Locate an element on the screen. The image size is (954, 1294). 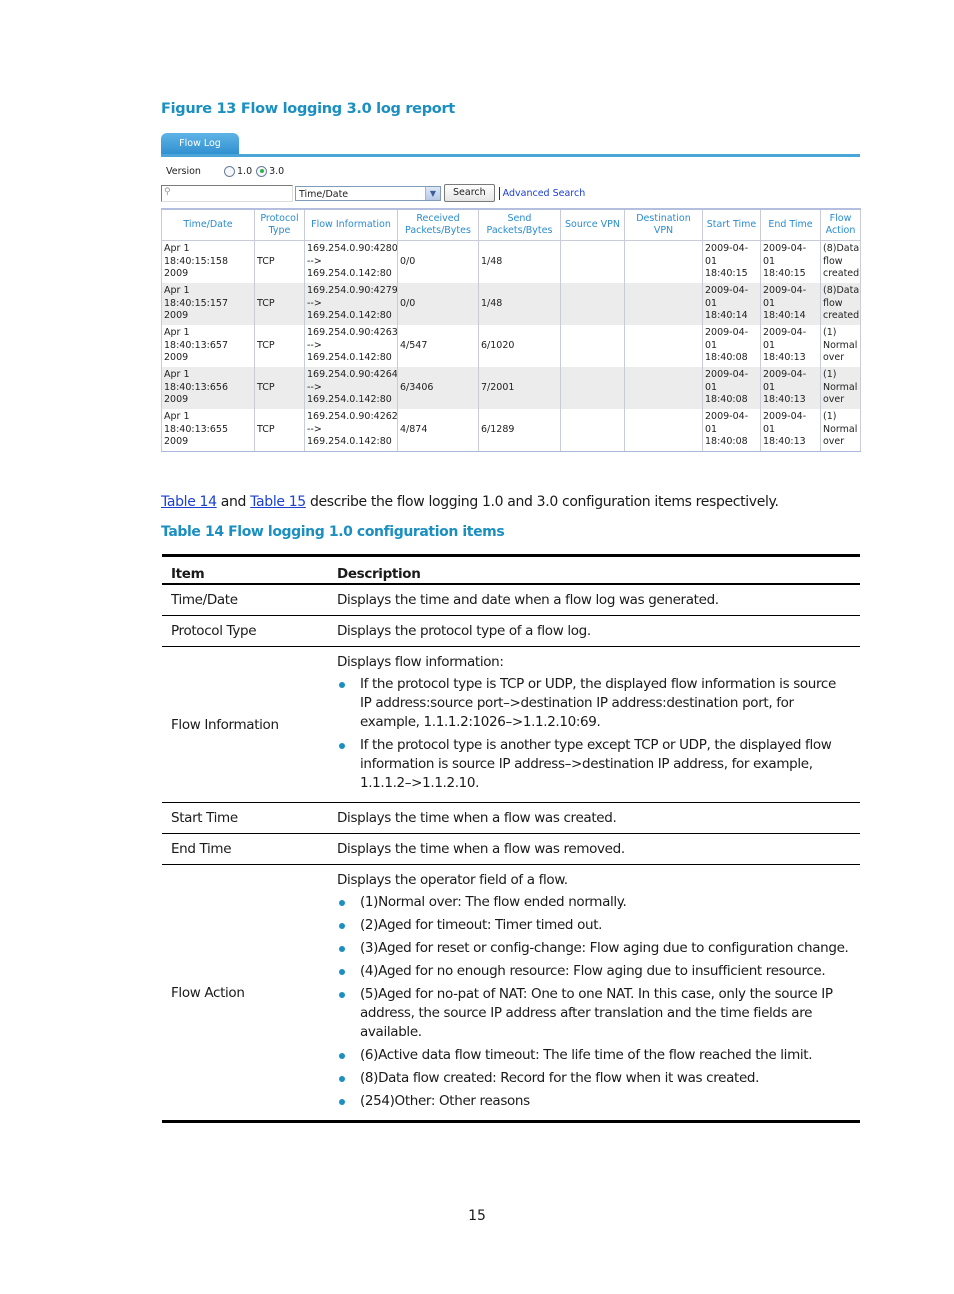
version-radio-1-0: 1.0 is located at coordinates (238, 171).